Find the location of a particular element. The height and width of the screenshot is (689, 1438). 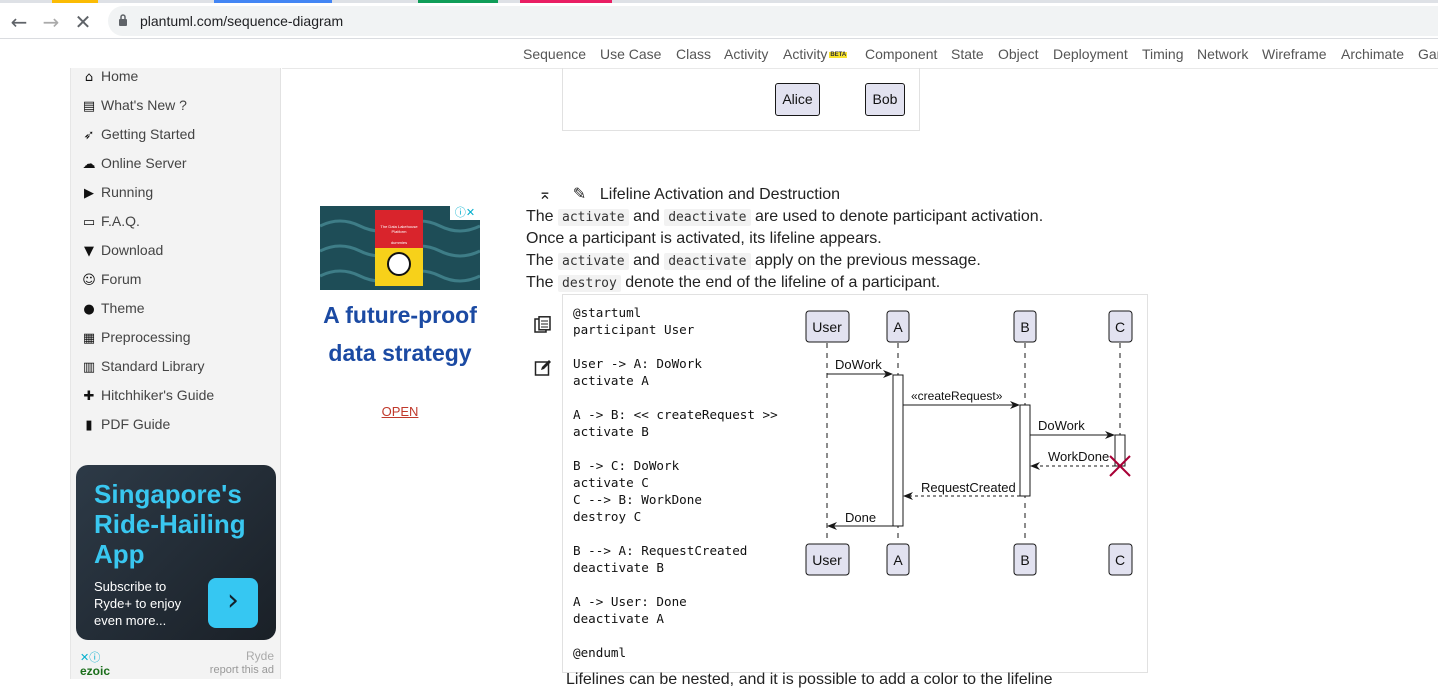

sidebar-item-faq: ▭ F.A.Q. is located at coordinates (110, 224).